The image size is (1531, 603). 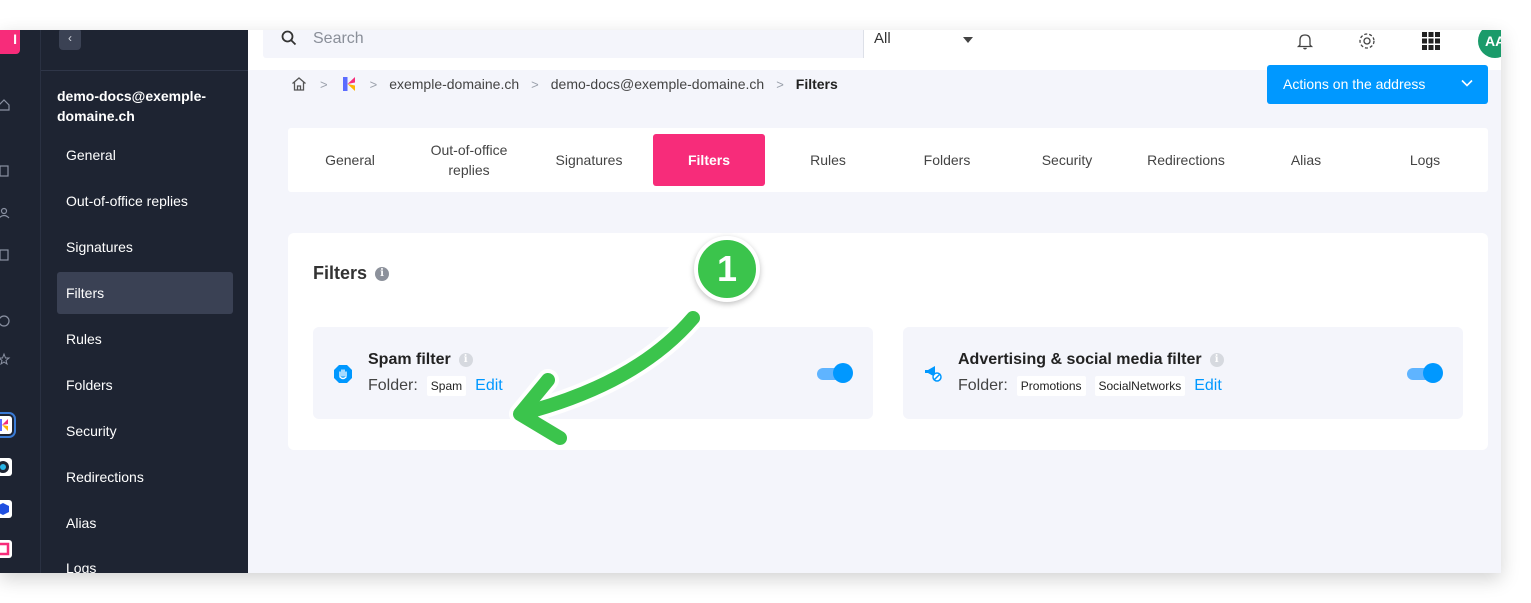 I want to click on breadcrumb-current: Filters, so click(x=816, y=84).